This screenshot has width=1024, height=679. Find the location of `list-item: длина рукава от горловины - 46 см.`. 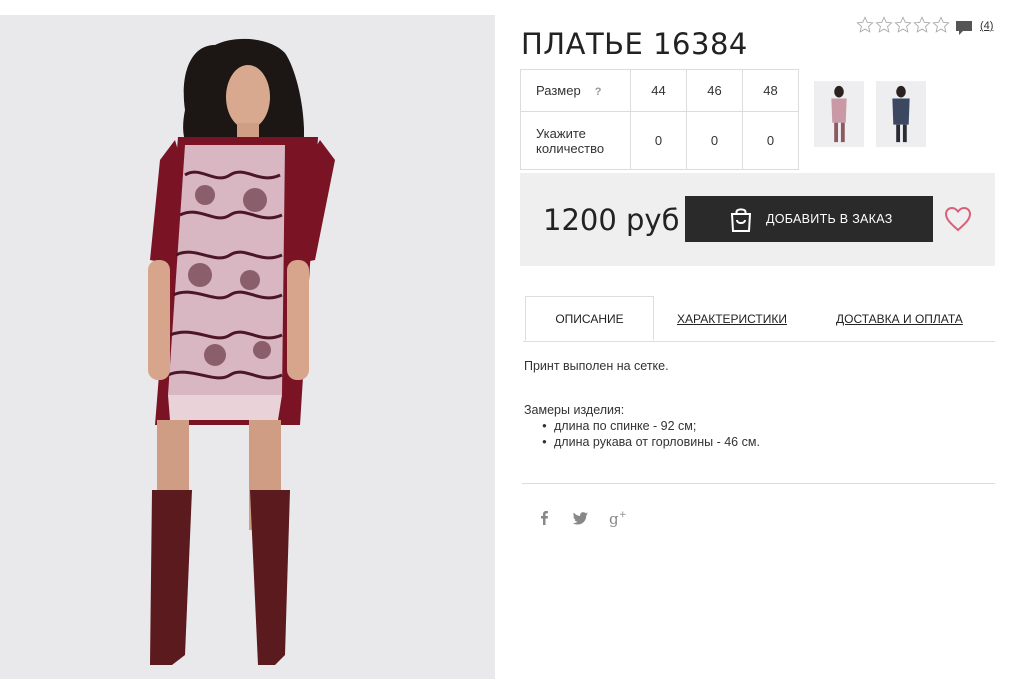

list-item: длина рукава от горловины - 46 см. is located at coordinates (651, 442).